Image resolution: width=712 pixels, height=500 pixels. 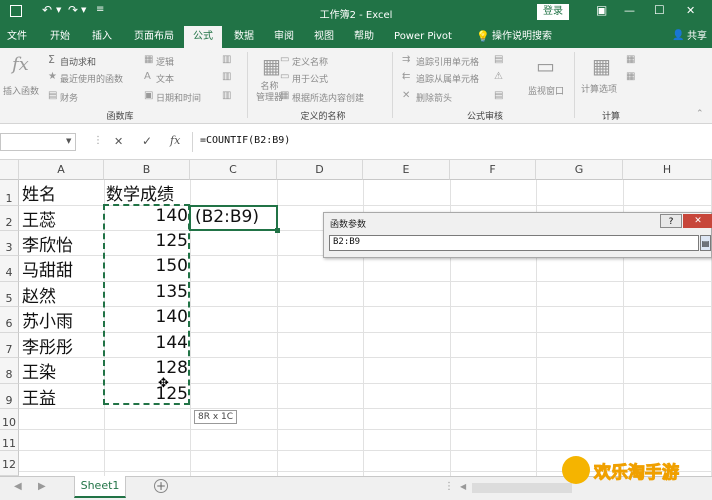 I want to click on cell-a8: 王染, so click(x=39, y=370).